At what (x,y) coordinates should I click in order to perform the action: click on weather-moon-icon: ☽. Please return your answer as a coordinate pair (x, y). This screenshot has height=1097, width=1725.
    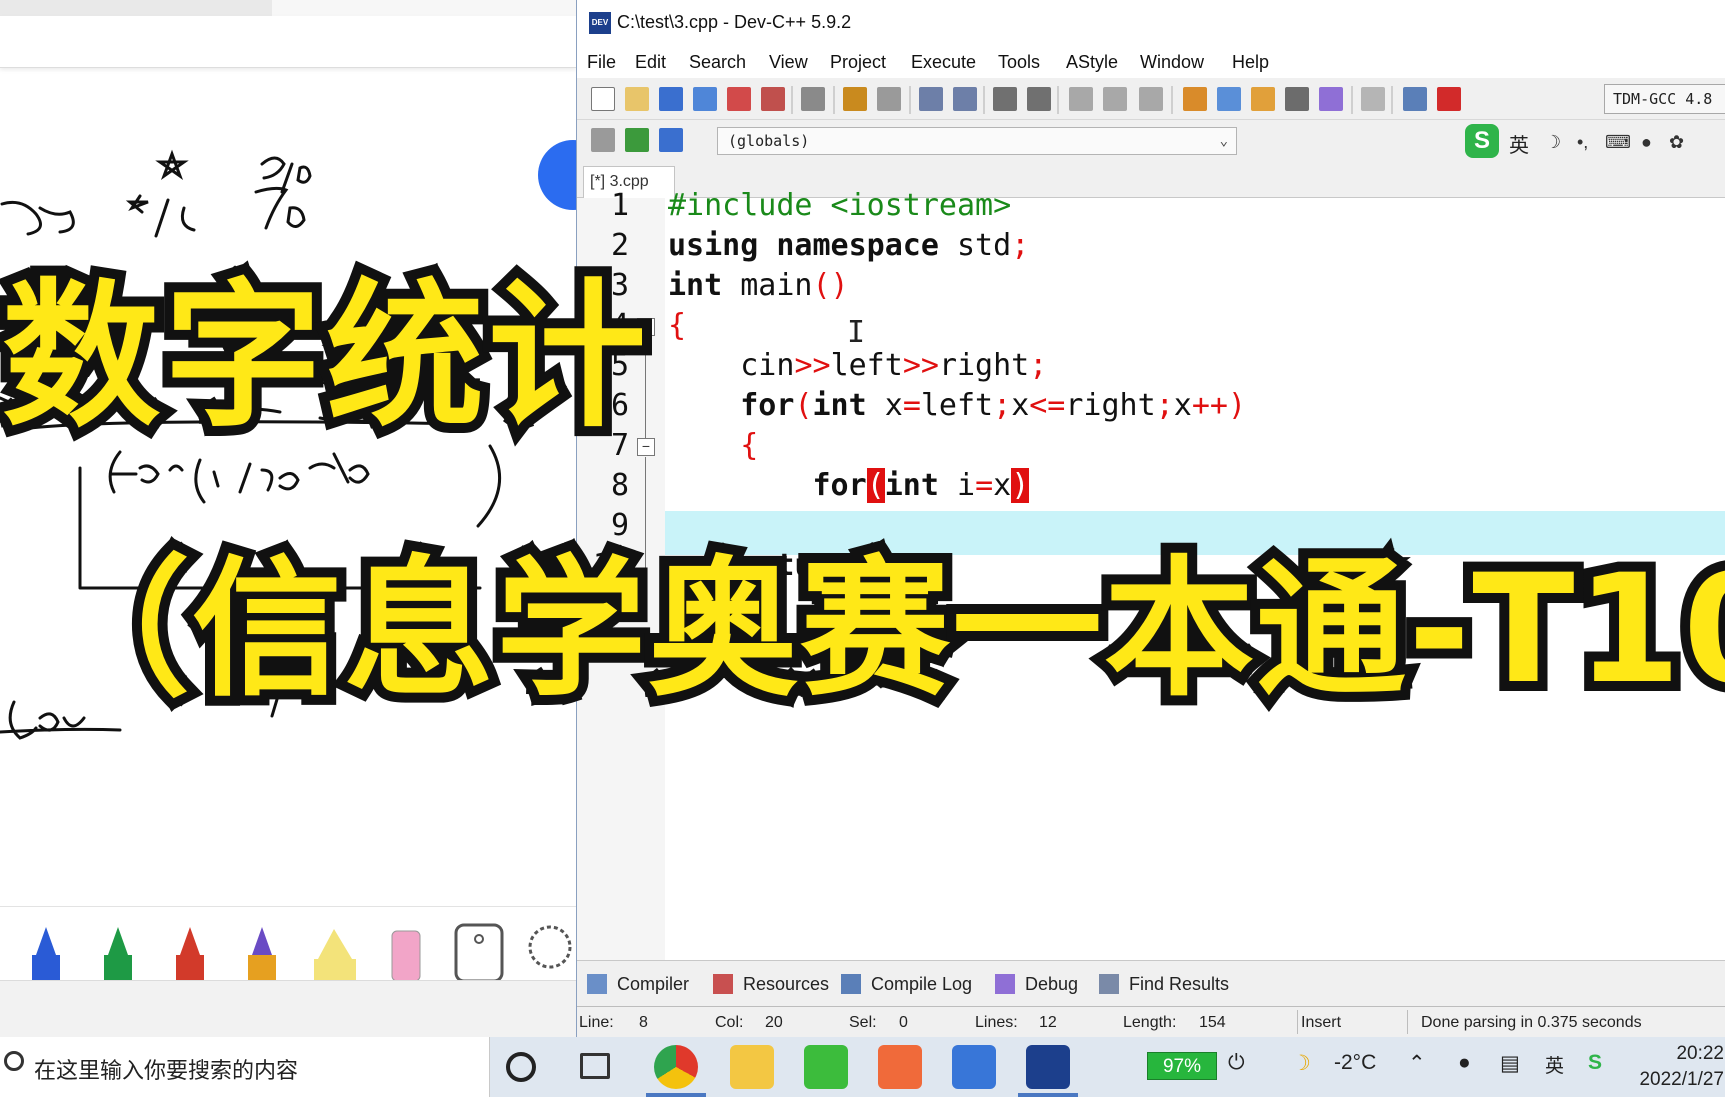
    Looking at the image, I should click on (1301, 1063).